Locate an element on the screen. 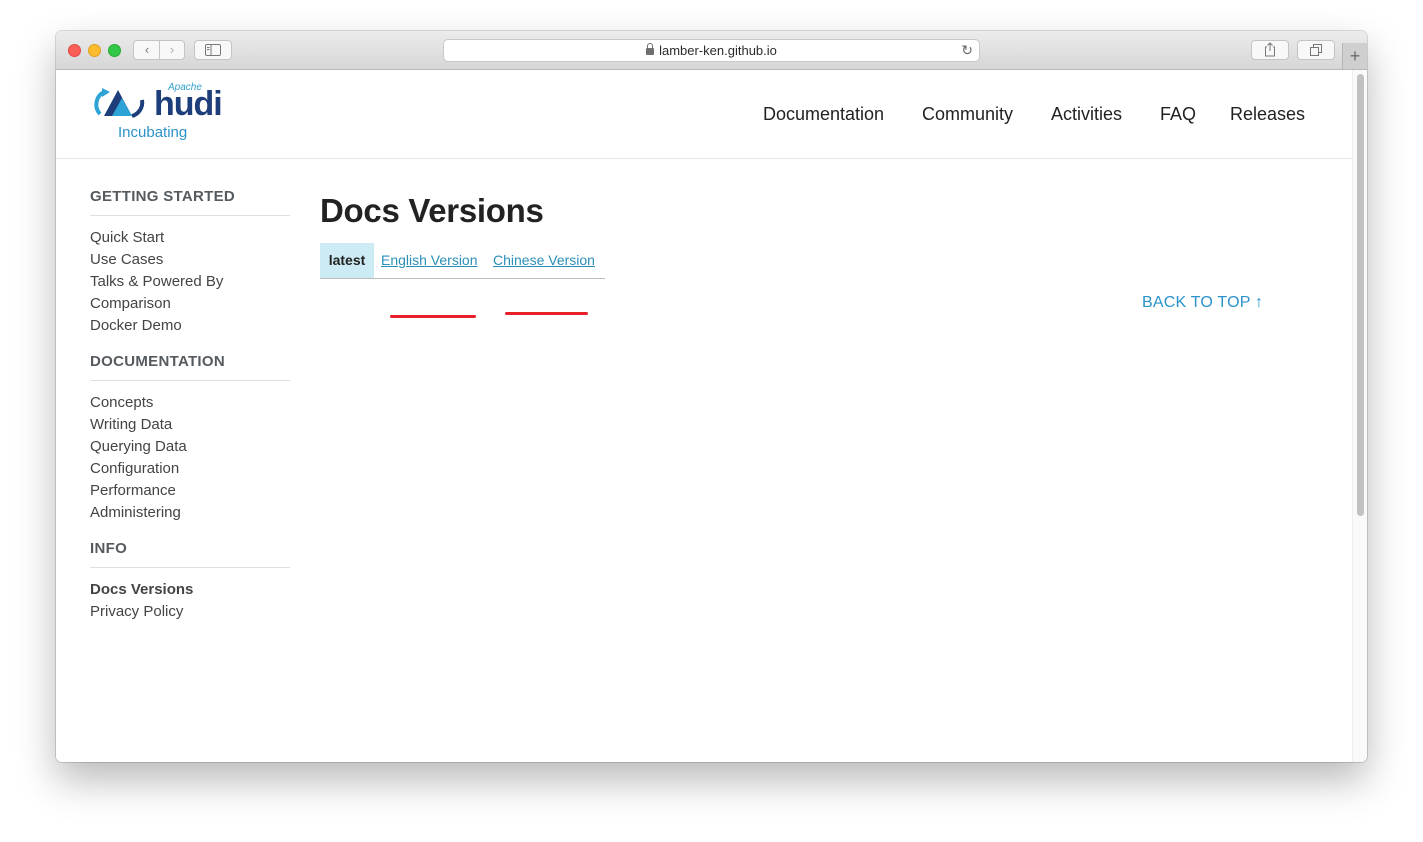  history-nav-group: ‹ › is located at coordinates (159, 50).